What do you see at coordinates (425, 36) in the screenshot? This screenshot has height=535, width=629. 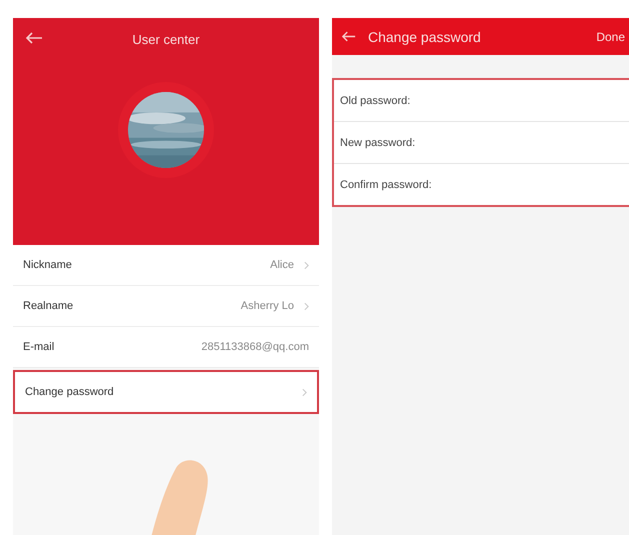 I see `screen-title: Change password` at bounding box center [425, 36].